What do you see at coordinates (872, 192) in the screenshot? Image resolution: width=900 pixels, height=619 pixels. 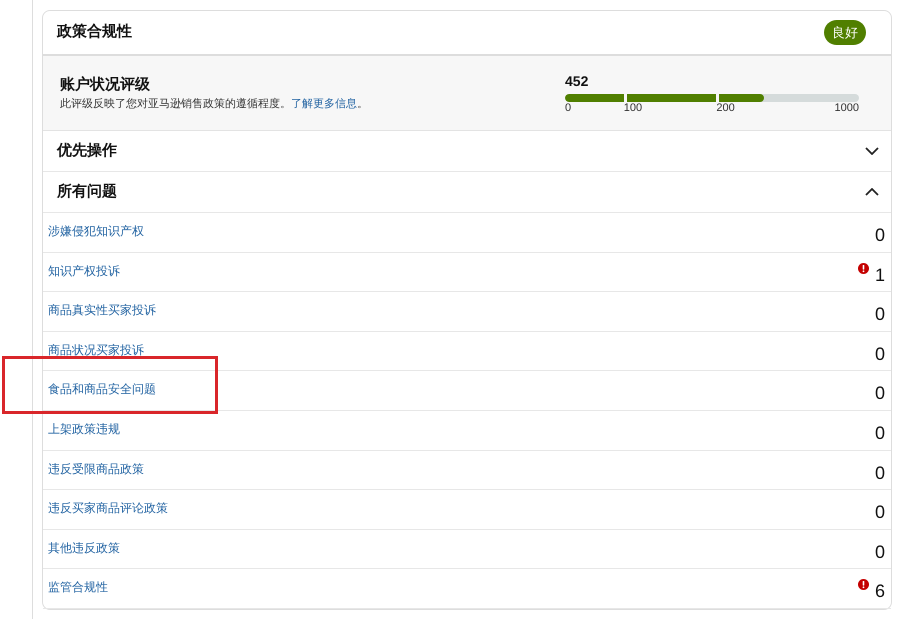 I see `chevron-up-icon` at bounding box center [872, 192].